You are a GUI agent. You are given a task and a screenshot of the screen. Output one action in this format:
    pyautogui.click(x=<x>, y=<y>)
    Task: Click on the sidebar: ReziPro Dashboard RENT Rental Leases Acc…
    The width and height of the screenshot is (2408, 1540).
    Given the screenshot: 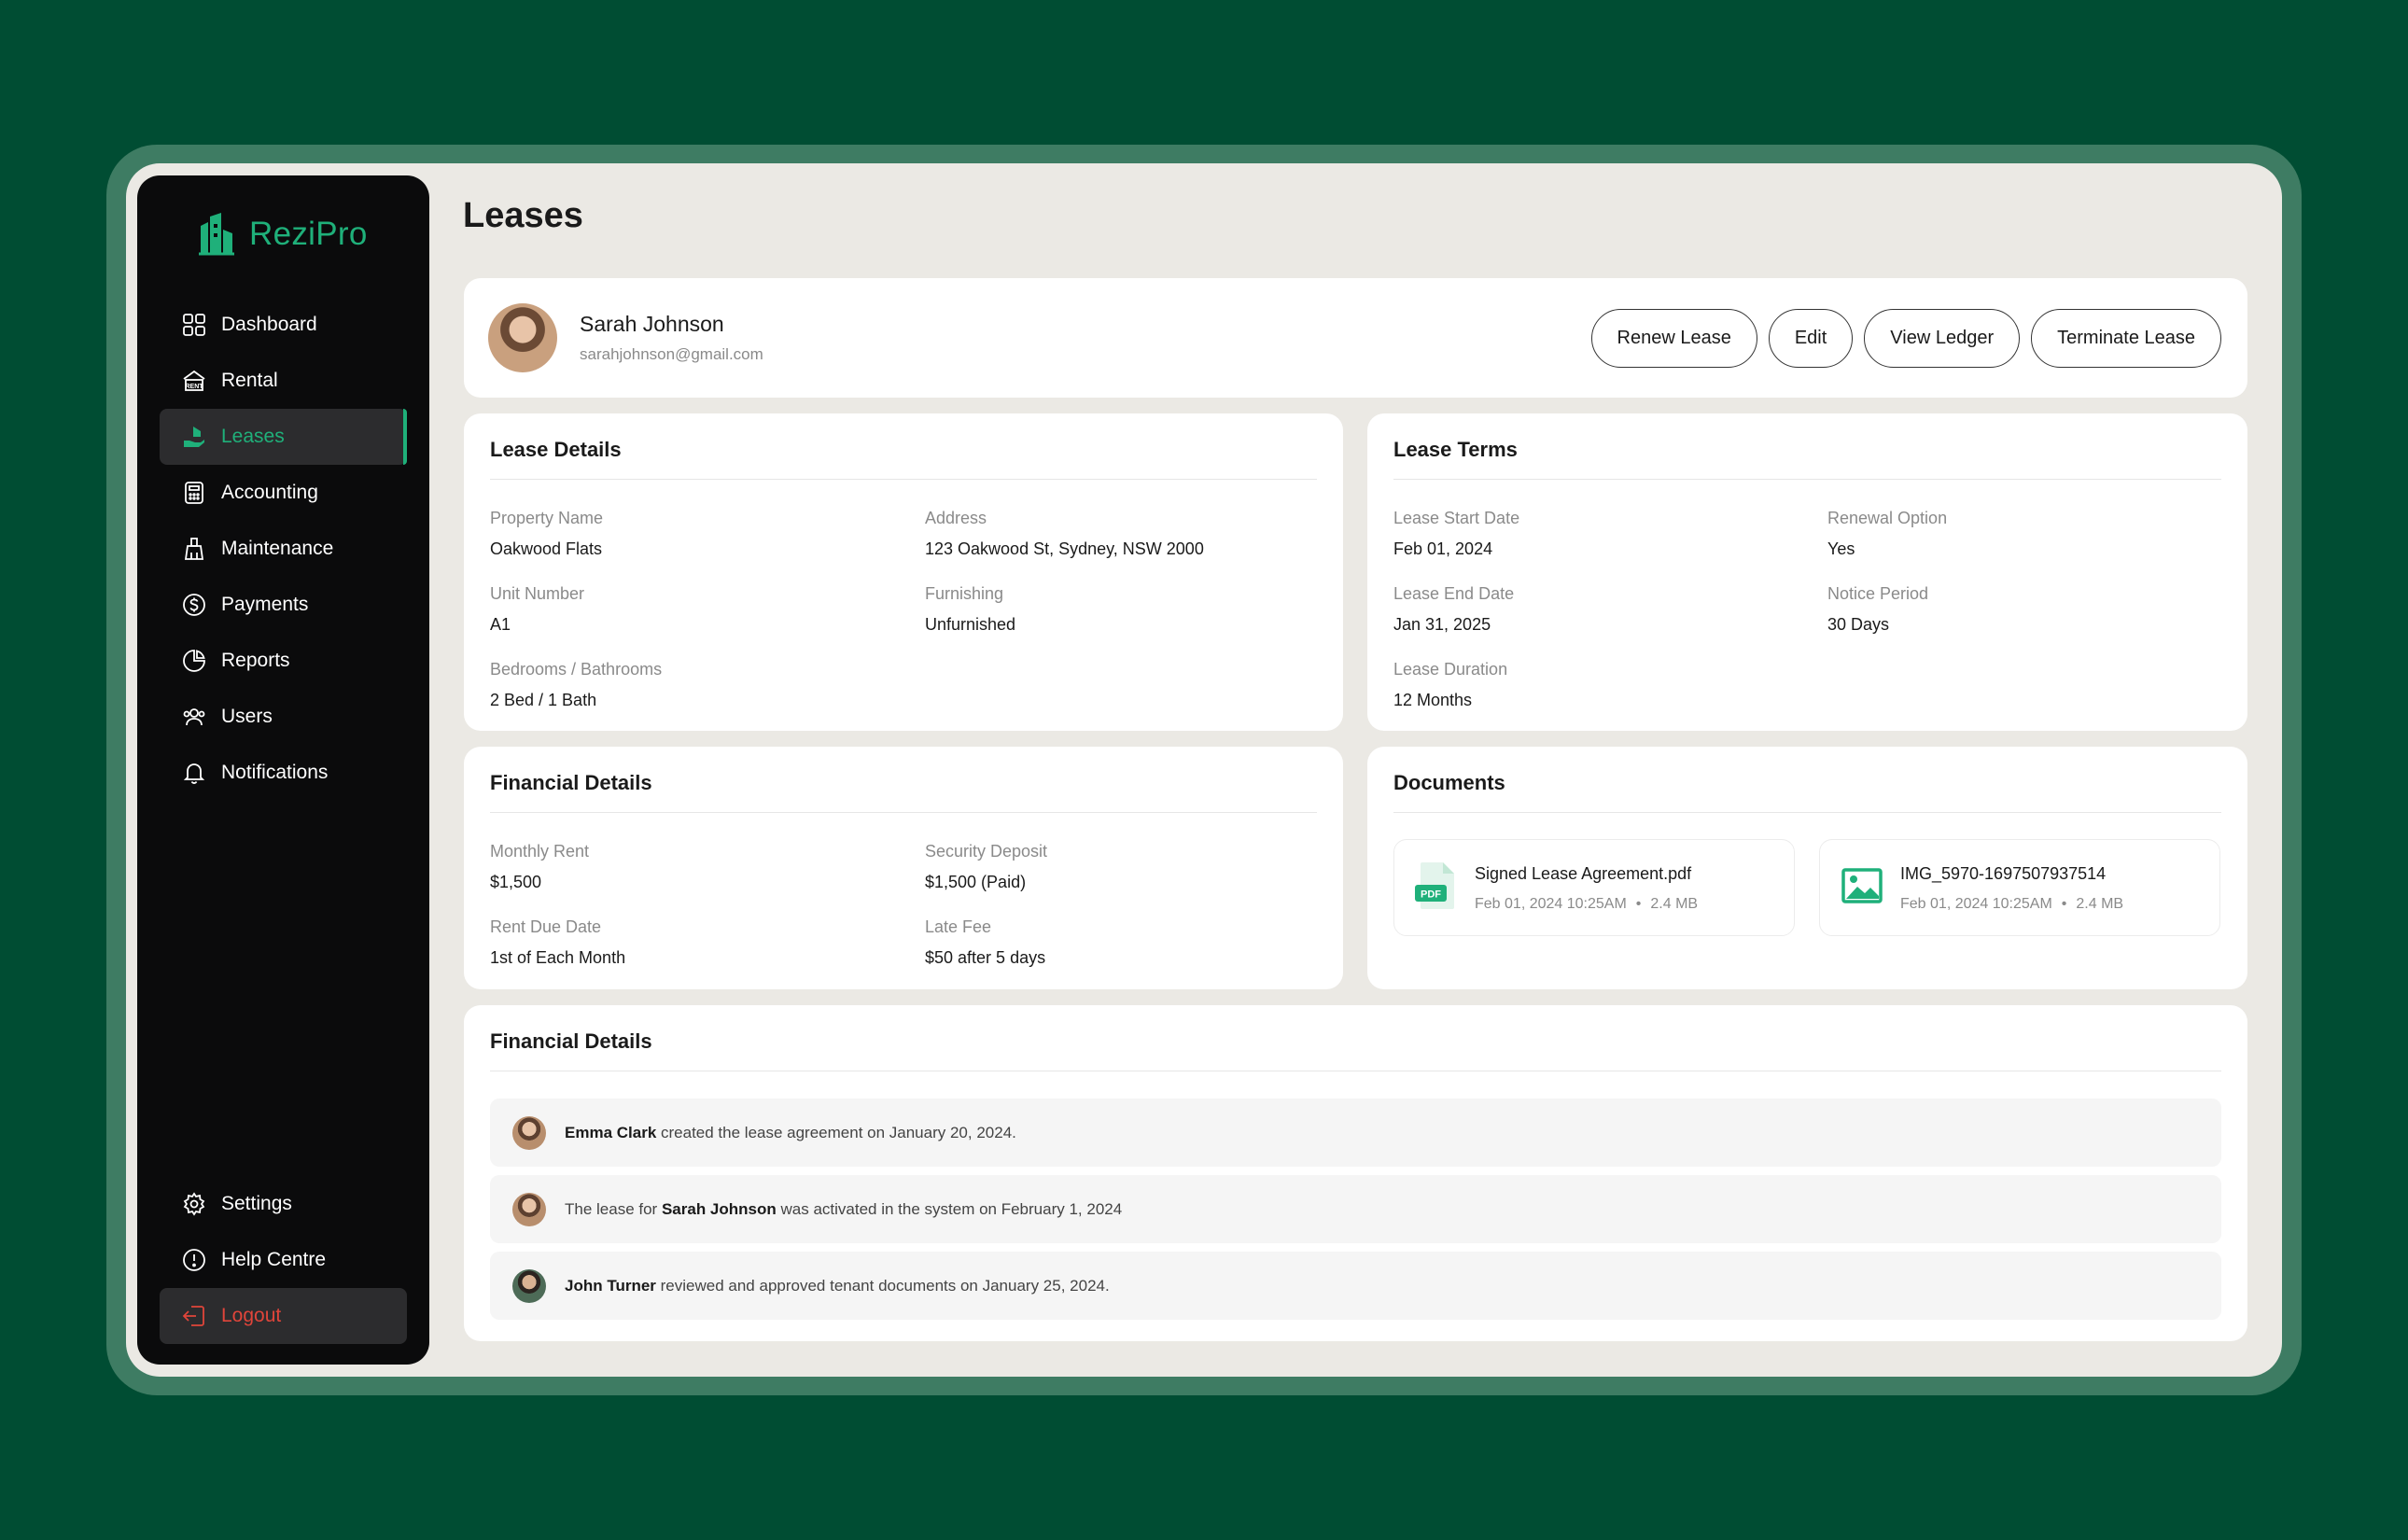 What is the action you would take?
    pyautogui.click(x=283, y=770)
    